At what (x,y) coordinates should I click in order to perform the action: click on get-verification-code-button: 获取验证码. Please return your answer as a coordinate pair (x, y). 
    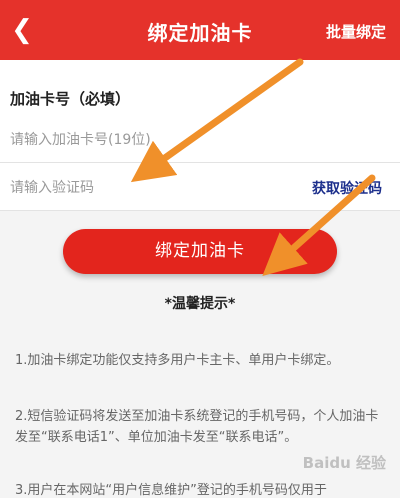
    Looking at the image, I should click on (347, 188).